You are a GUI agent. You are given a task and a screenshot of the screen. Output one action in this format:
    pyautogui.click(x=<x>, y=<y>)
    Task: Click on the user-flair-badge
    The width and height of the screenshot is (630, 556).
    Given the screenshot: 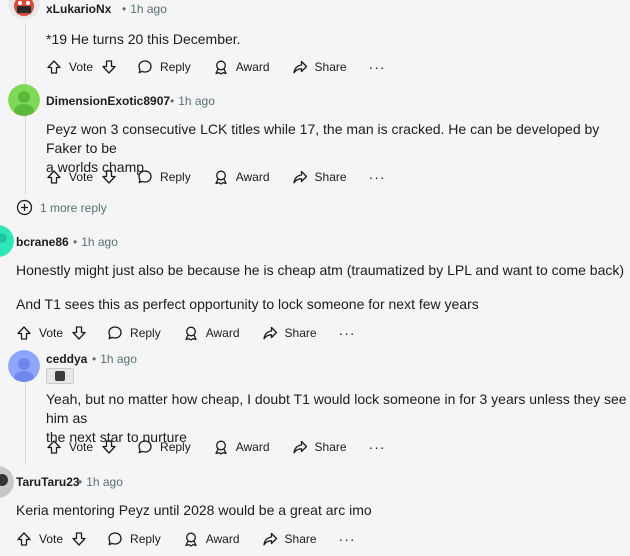 What is the action you would take?
    pyautogui.click(x=60, y=376)
    